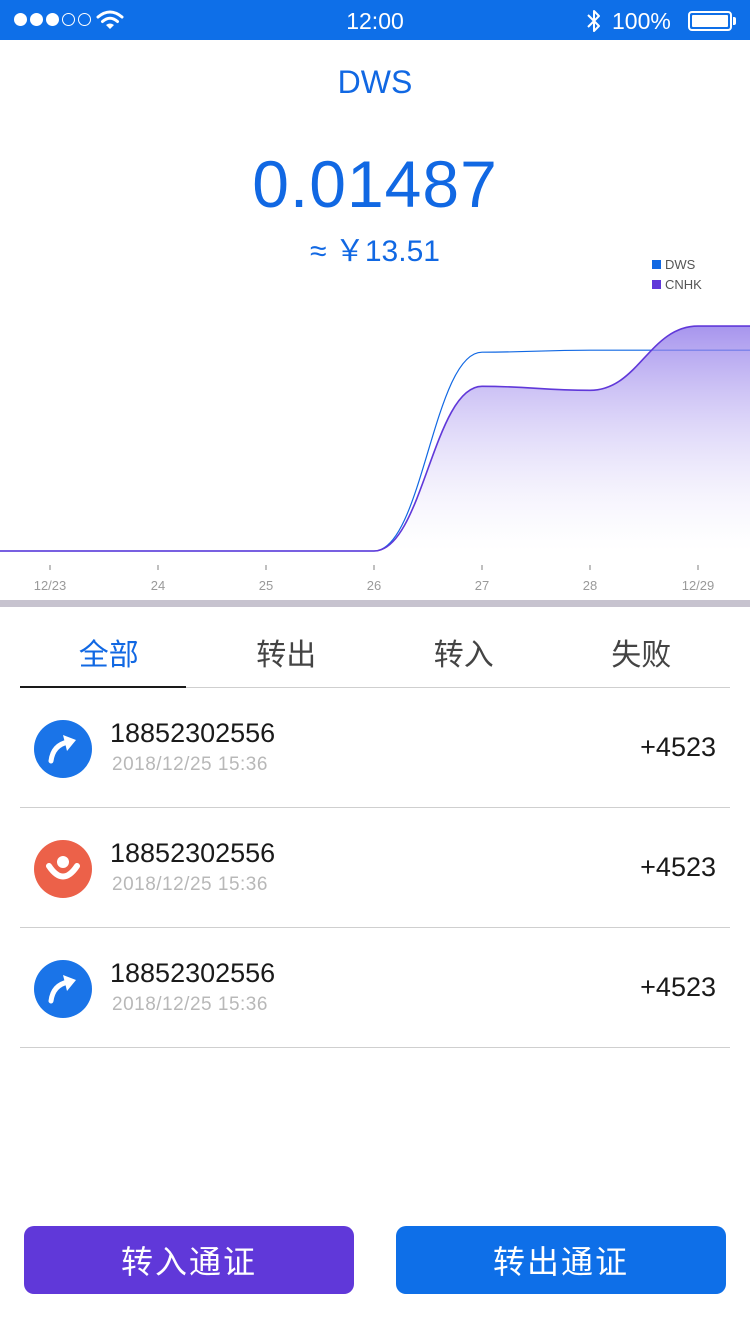 This screenshot has height=1334, width=750. I want to click on chart-divider, so click(375, 603).